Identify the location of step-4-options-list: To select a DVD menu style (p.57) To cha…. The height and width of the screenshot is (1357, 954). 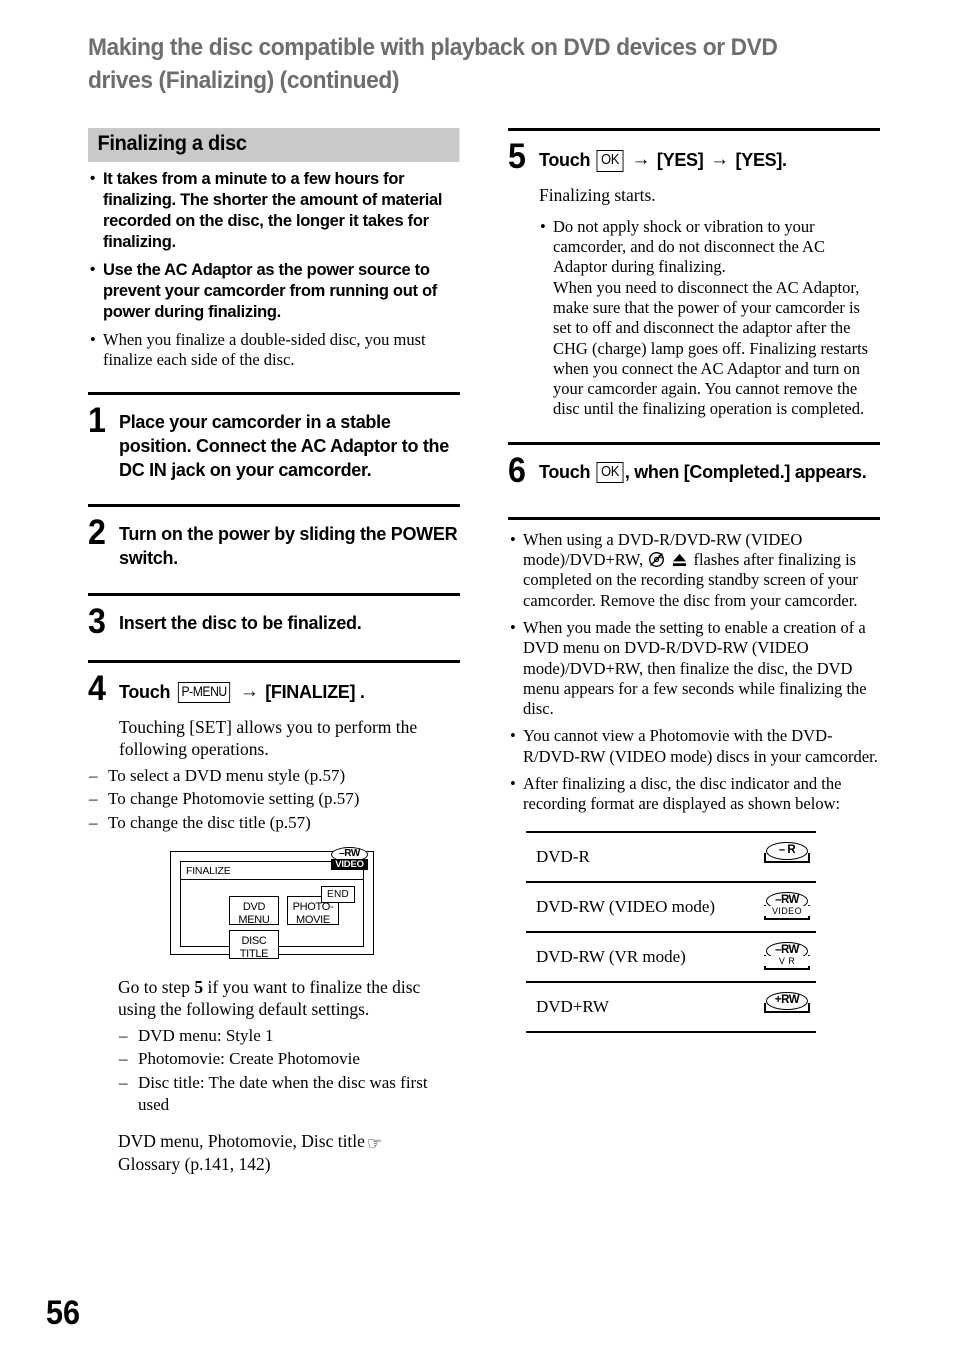
(274, 799).